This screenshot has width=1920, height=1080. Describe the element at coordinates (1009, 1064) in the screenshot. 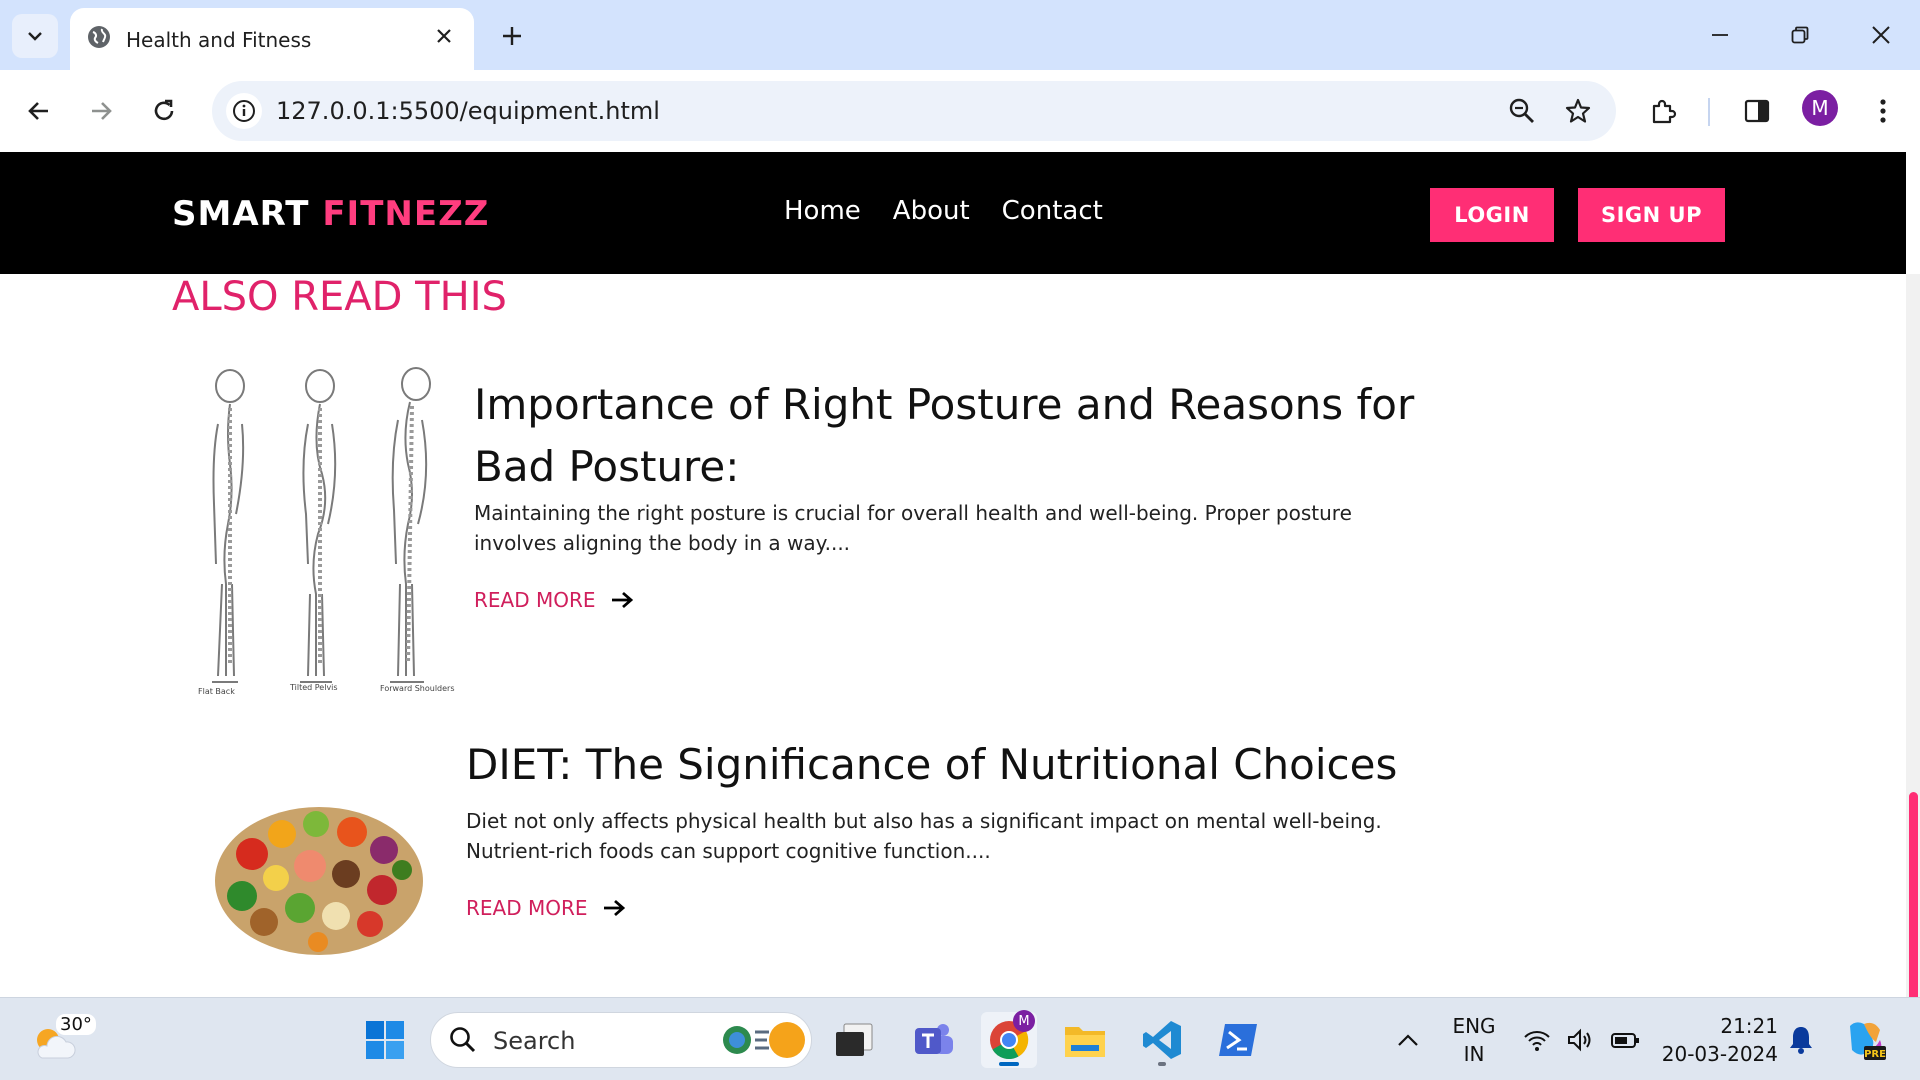

I see `active-indicator` at that location.